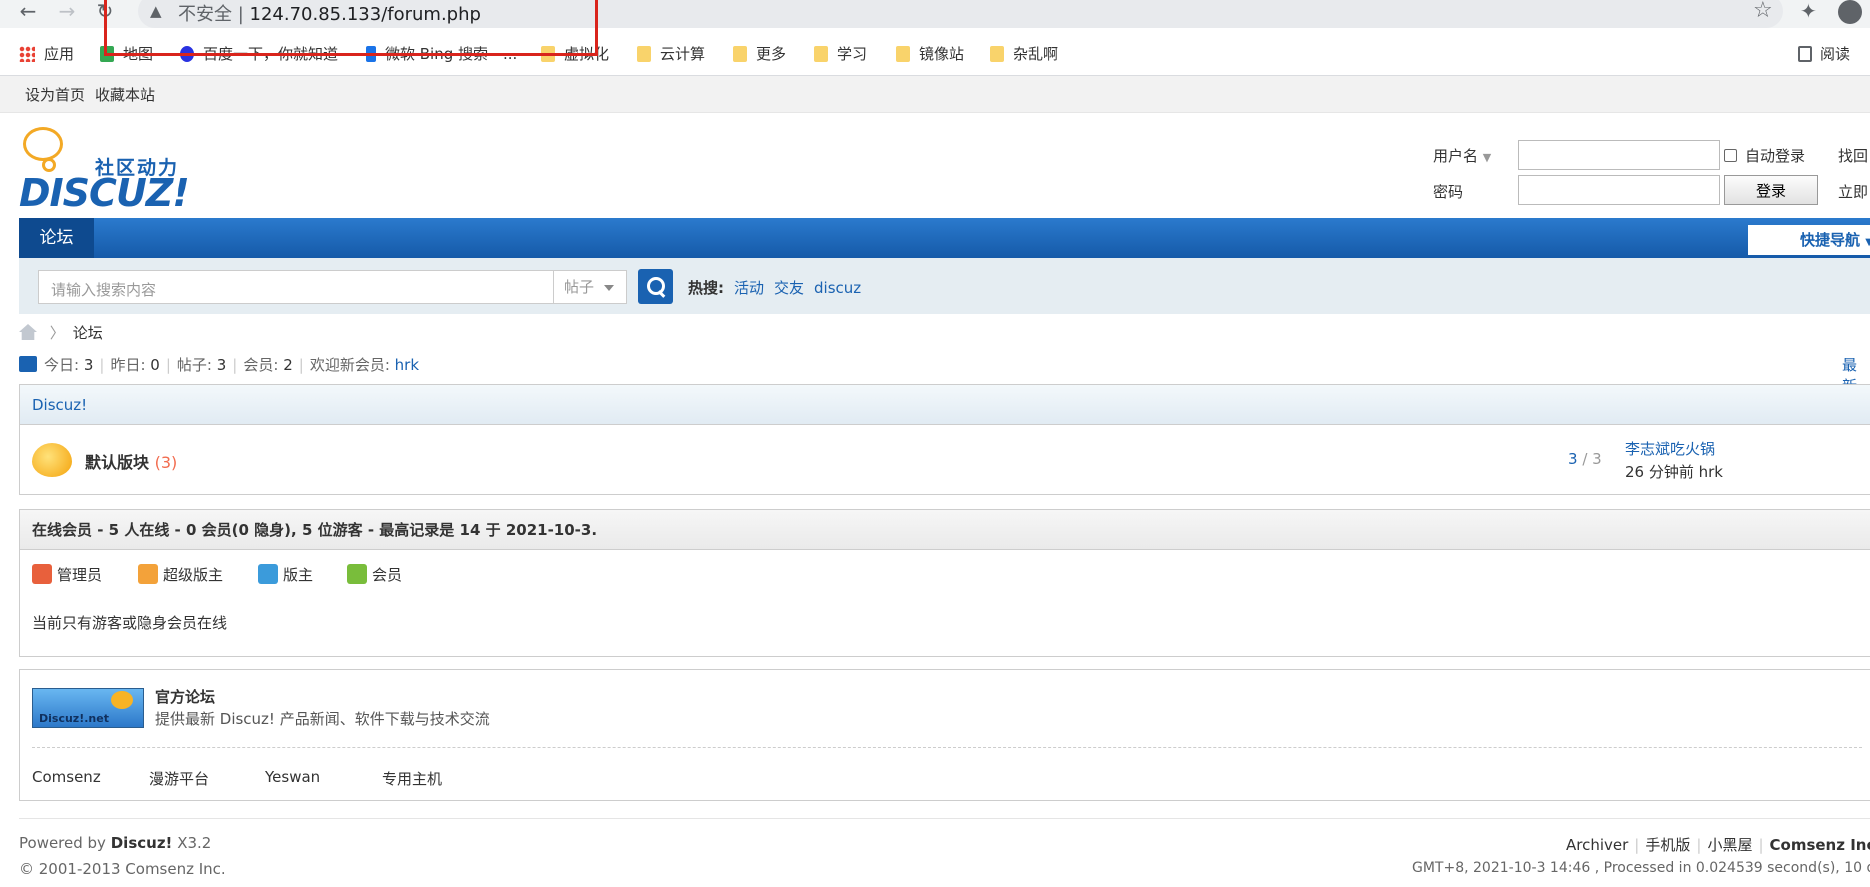  Describe the element at coordinates (749, 288) in the screenshot. I see `hot-term-link: 活动` at that location.